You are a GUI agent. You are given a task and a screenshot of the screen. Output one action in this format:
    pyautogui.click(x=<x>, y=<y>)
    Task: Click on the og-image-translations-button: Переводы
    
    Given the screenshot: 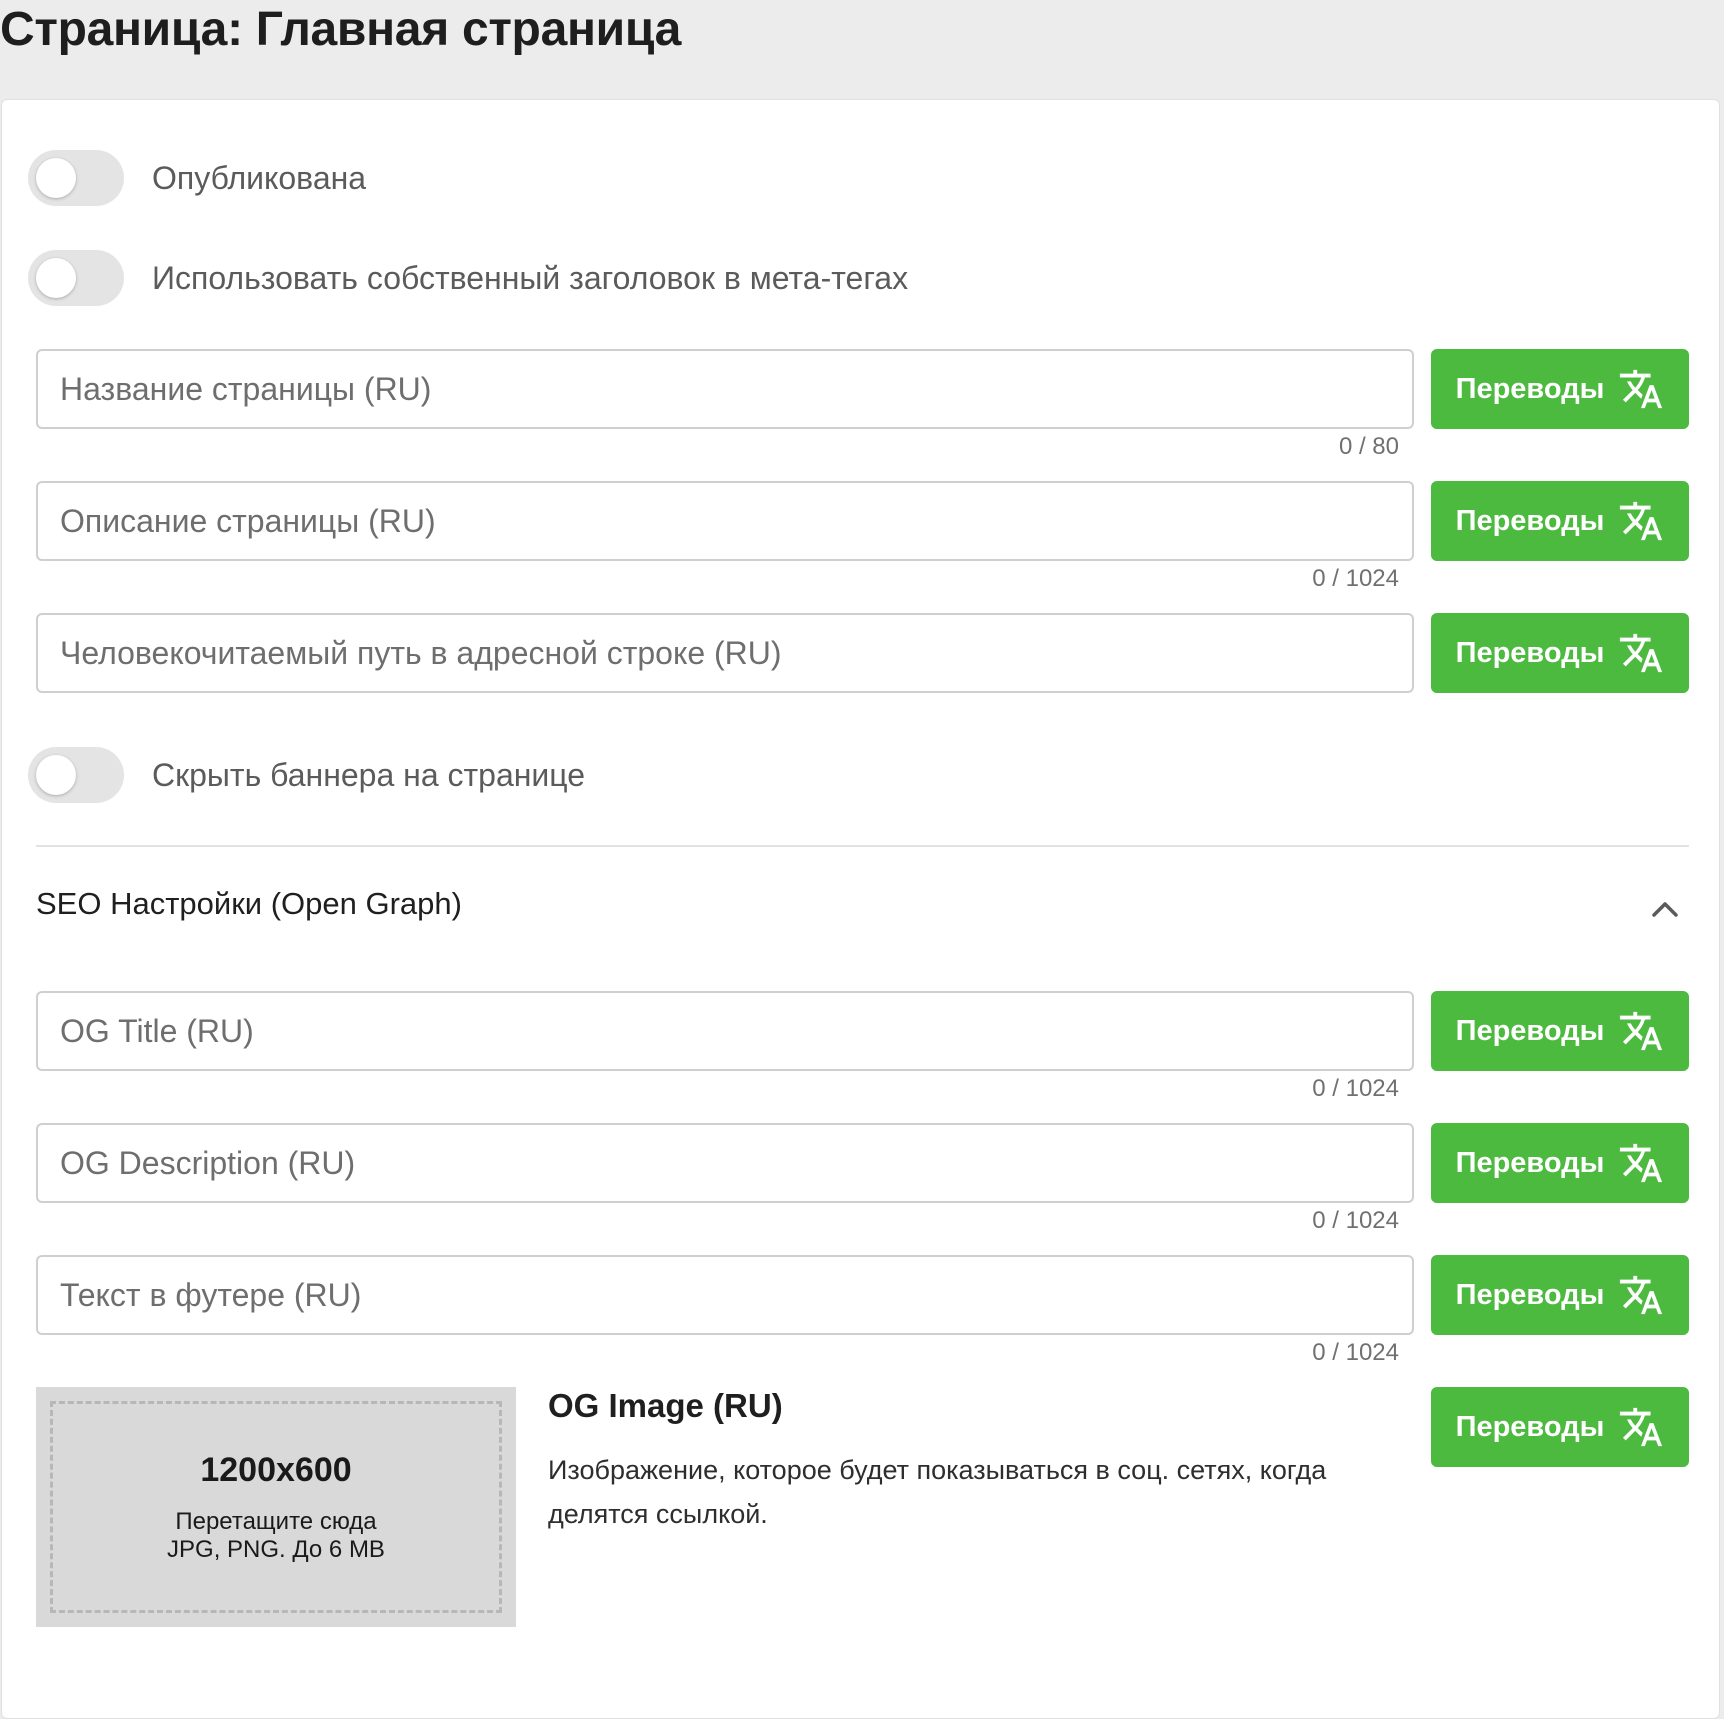 What is the action you would take?
    pyautogui.click(x=1560, y=1427)
    